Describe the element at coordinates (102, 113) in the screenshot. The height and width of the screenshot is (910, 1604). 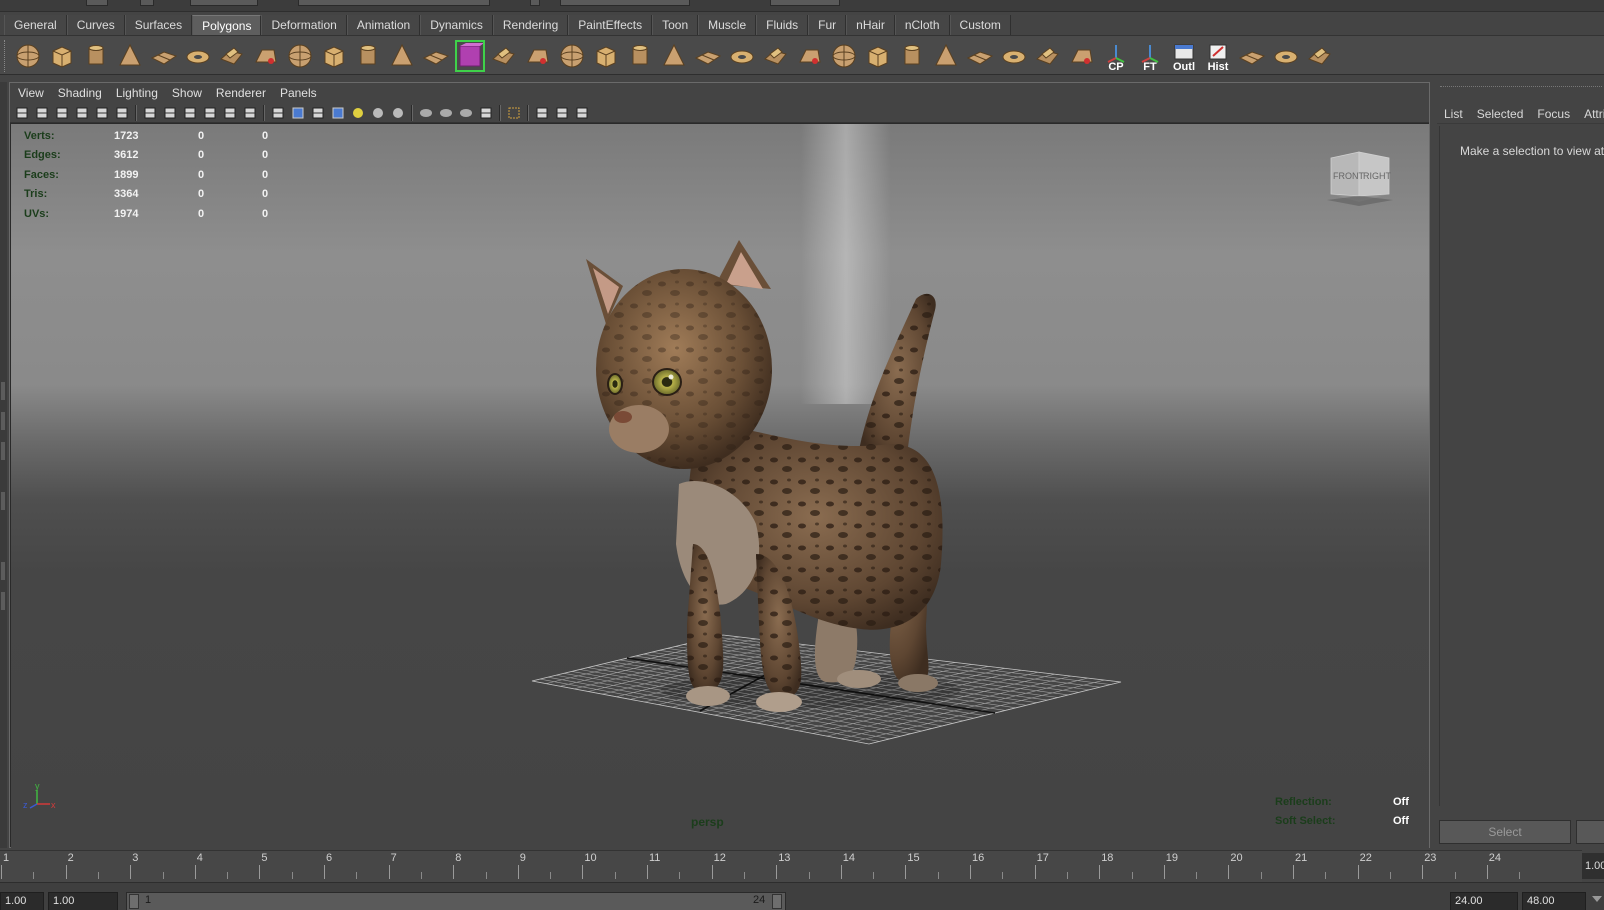
I see `2d-pan-zoom-icon` at that location.